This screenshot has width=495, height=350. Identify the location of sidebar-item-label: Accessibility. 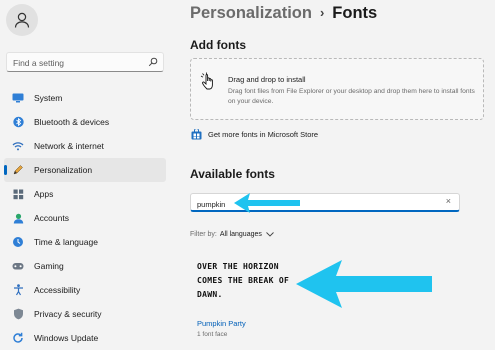
(57, 290).